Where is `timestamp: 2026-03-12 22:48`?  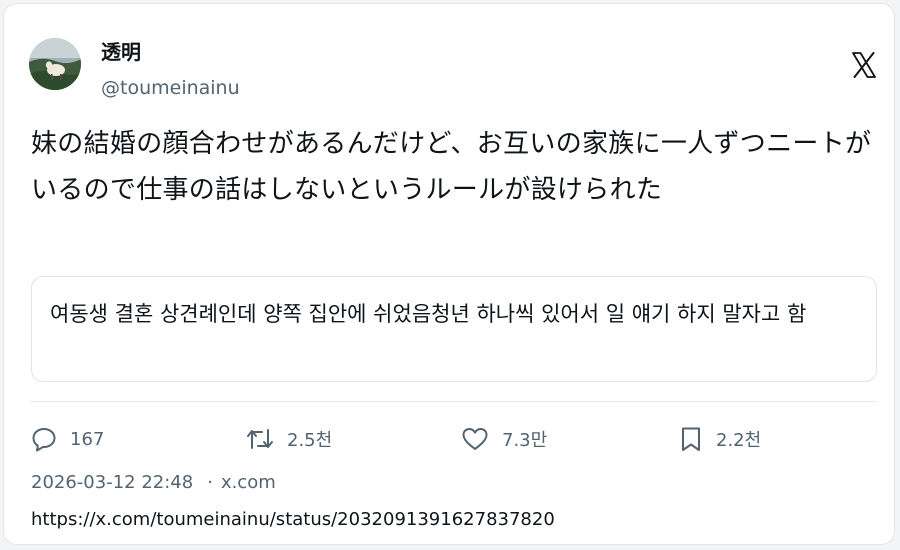
timestamp: 2026-03-12 22:48 is located at coordinates (112, 482).